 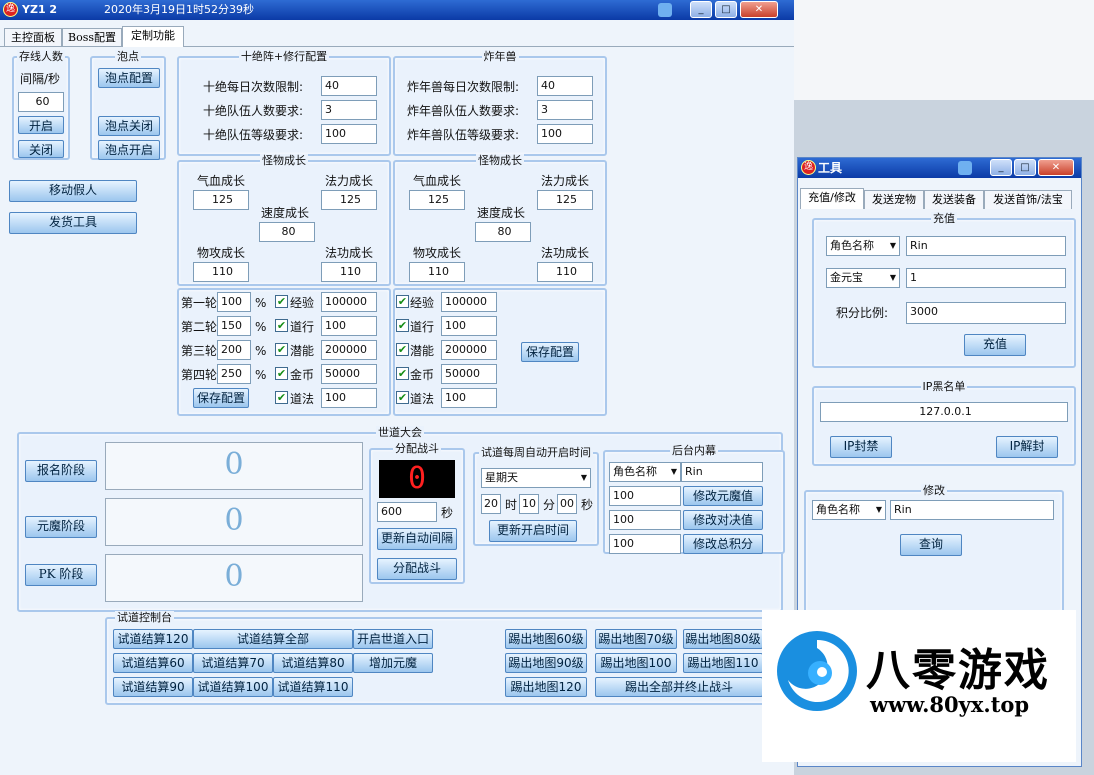 What do you see at coordinates (701, 9) in the screenshot?
I see `minimize-icon: _` at bounding box center [701, 9].